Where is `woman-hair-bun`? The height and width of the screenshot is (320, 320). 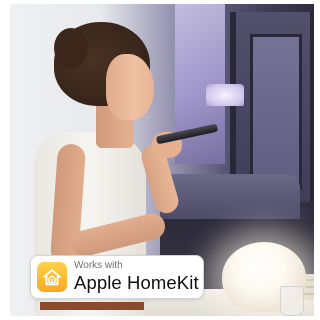
woman-hair-bun is located at coordinates (71, 48).